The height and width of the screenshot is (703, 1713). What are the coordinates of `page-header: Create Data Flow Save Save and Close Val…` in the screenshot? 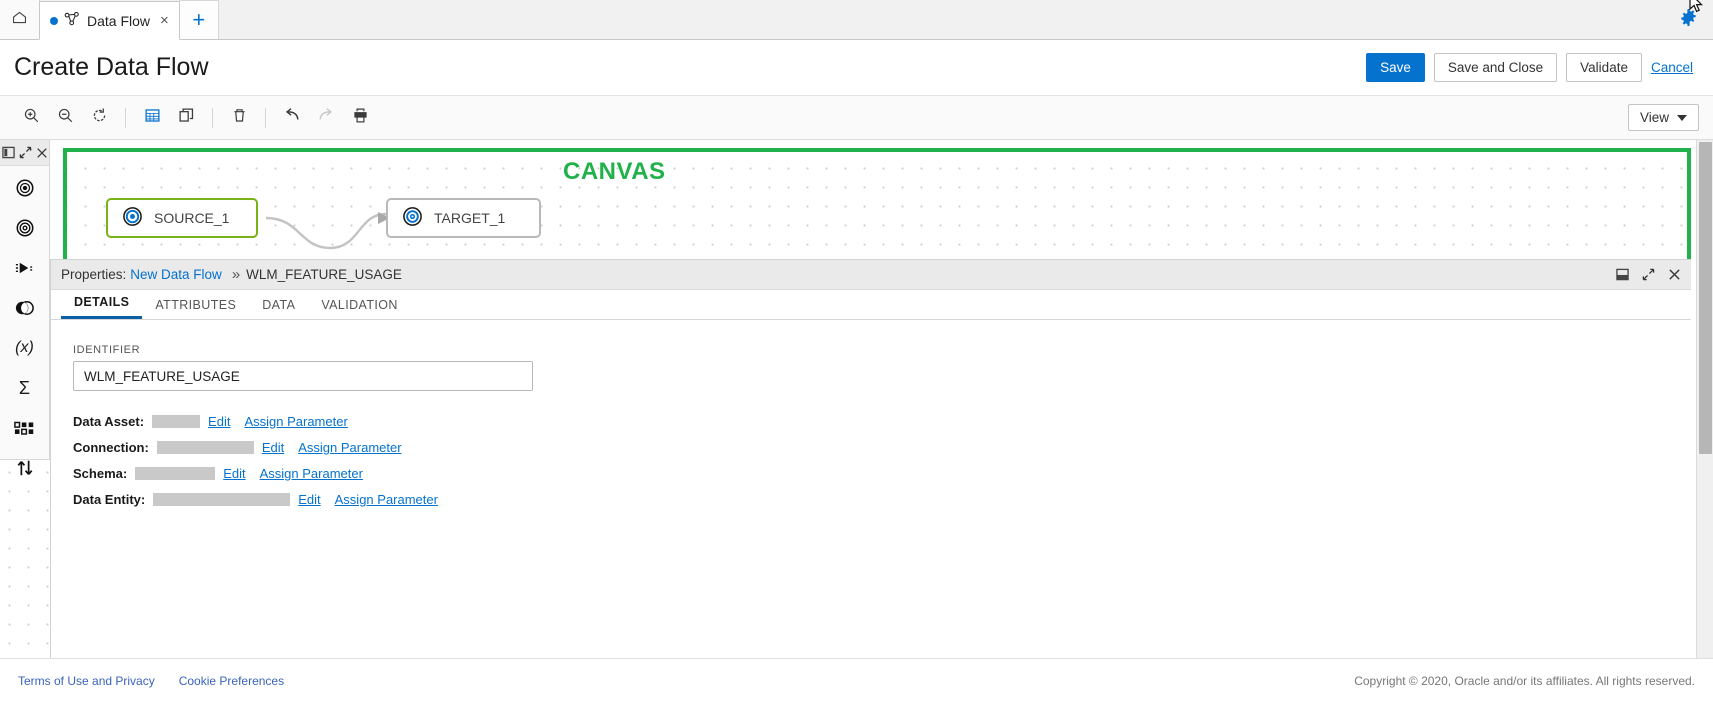 It's located at (856, 68).